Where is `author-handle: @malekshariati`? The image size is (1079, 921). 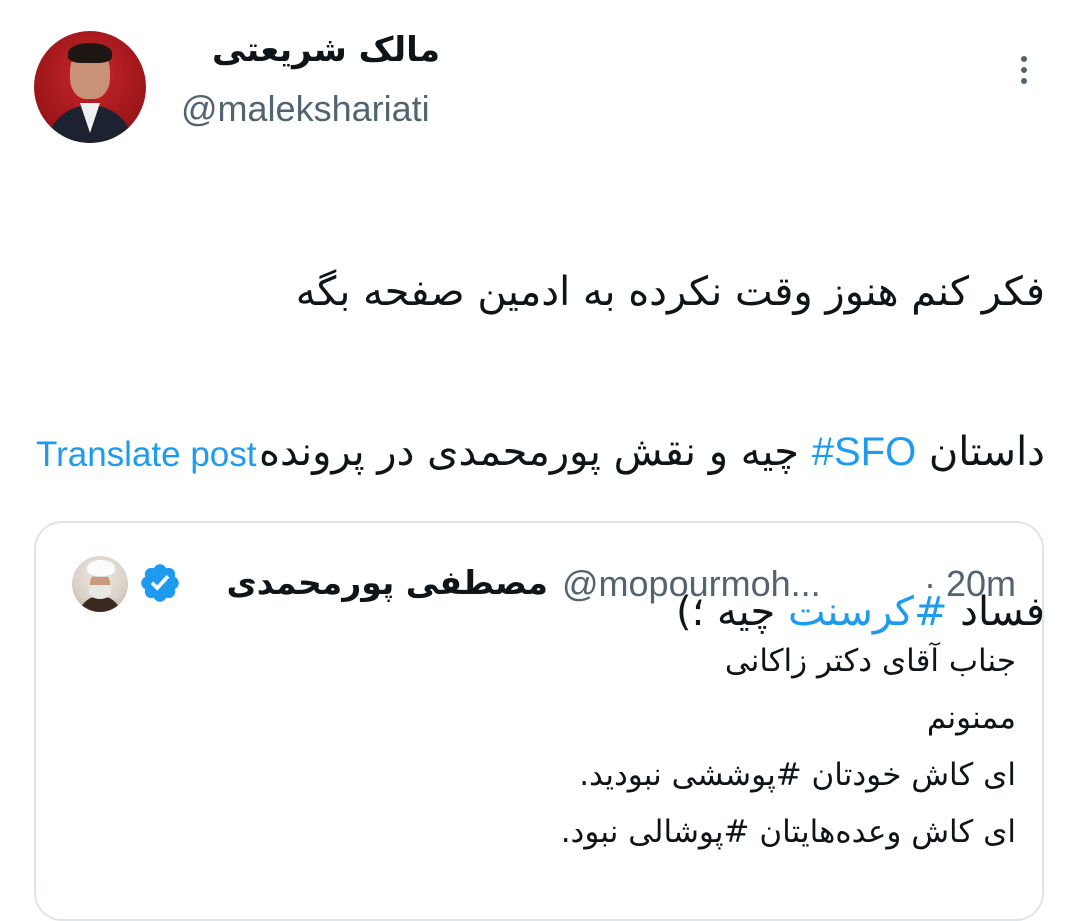 author-handle: @malekshariati is located at coordinates (305, 109).